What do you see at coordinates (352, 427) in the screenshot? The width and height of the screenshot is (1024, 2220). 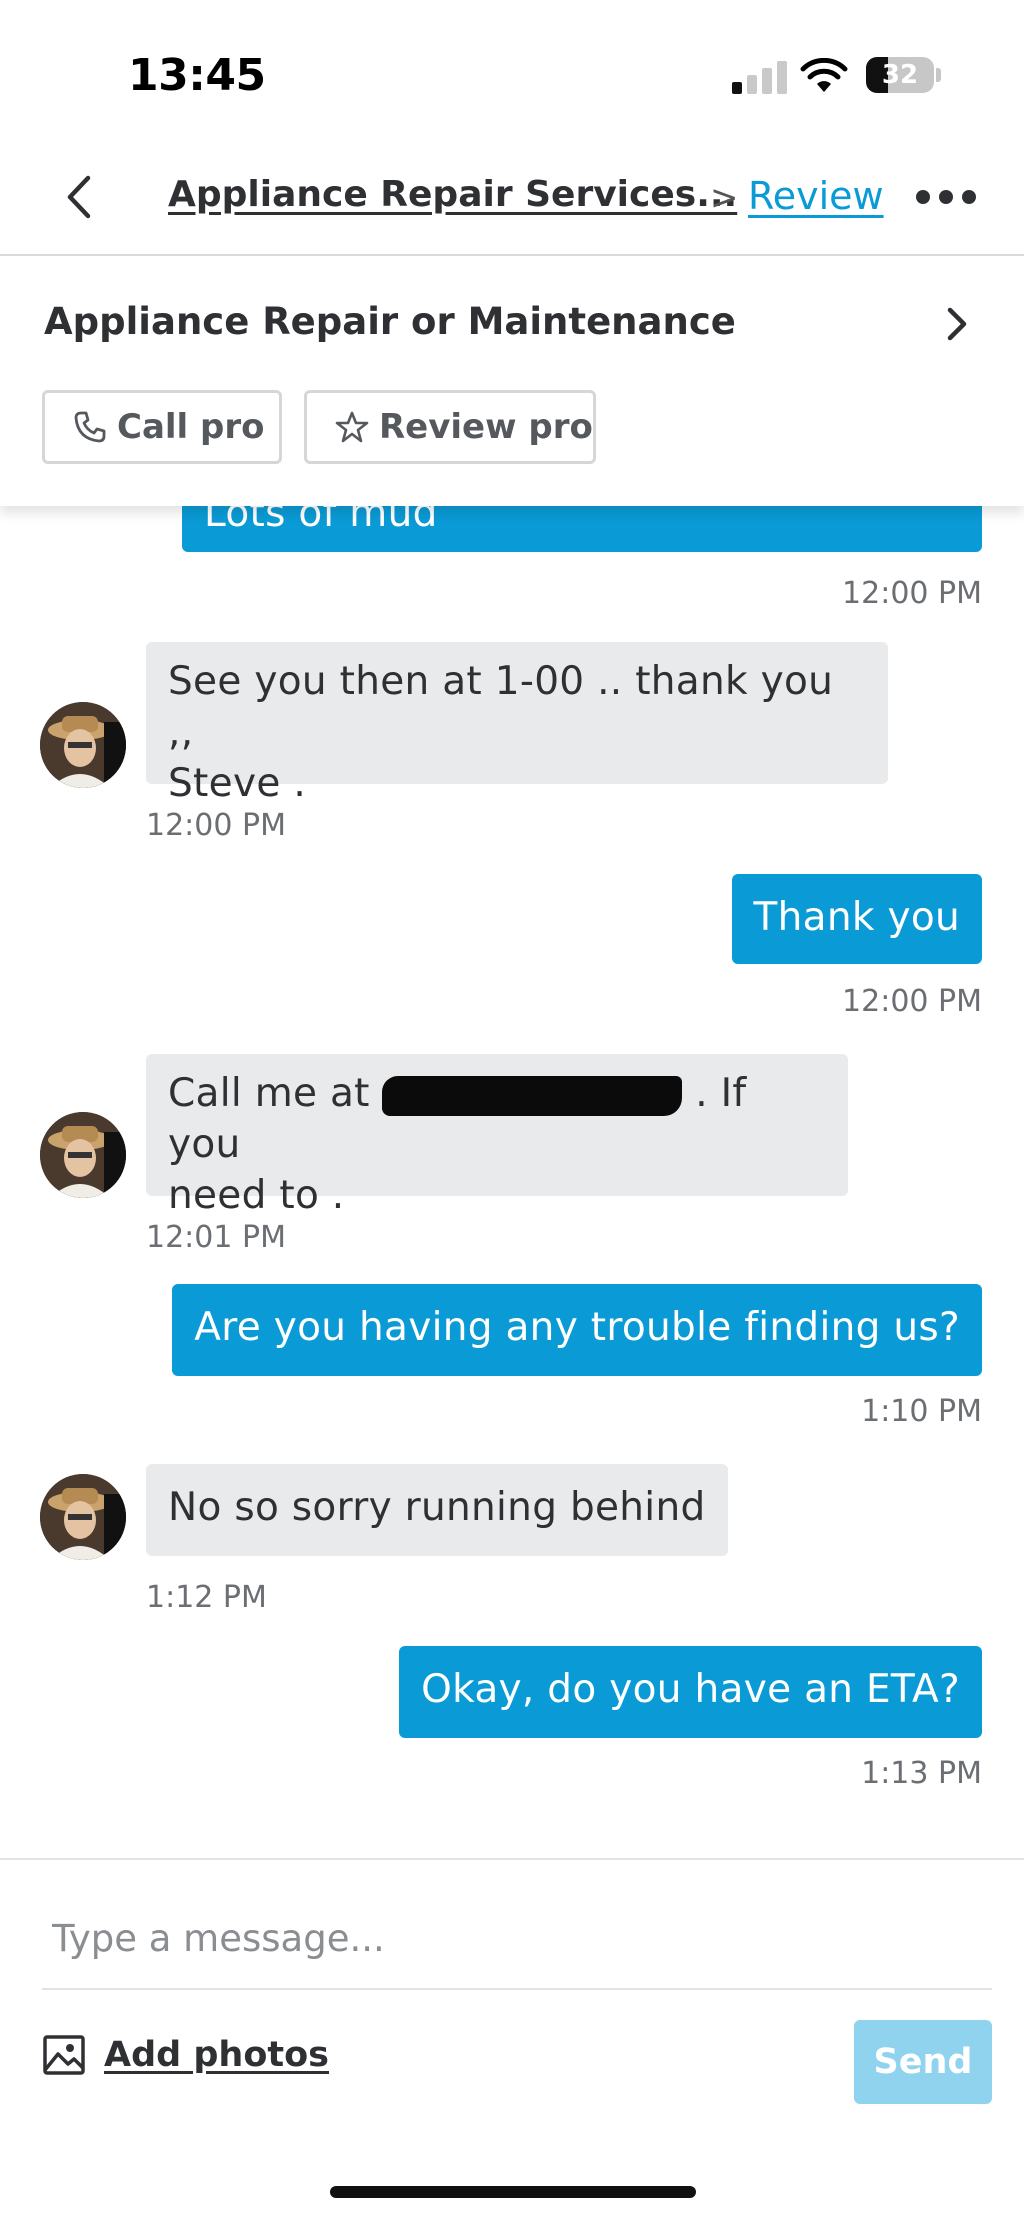 I see `star-icon` at bounding box center [352, 427].